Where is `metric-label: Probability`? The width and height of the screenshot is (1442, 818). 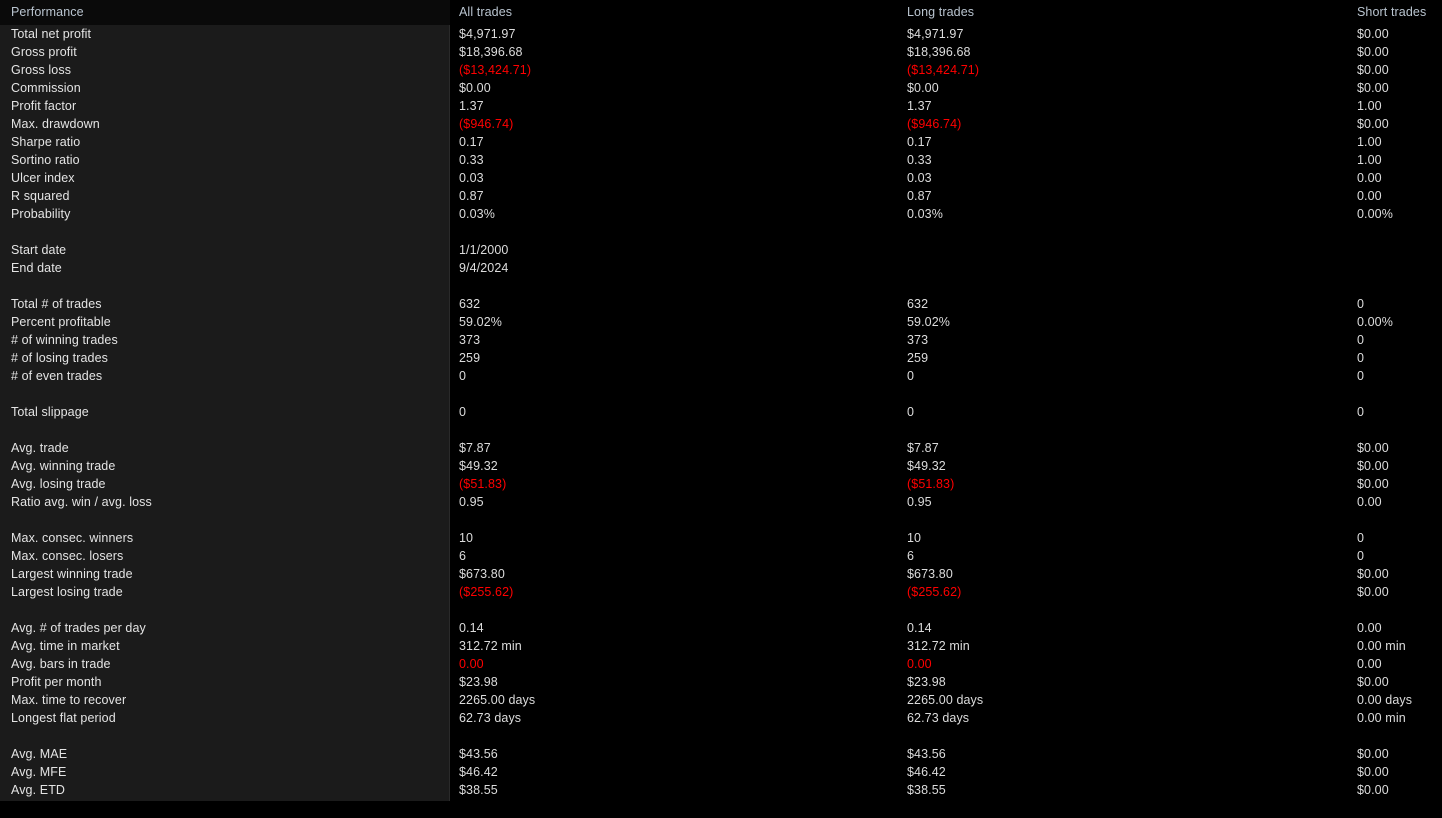
metric-label: Probability is located at coordinates (41, 214).